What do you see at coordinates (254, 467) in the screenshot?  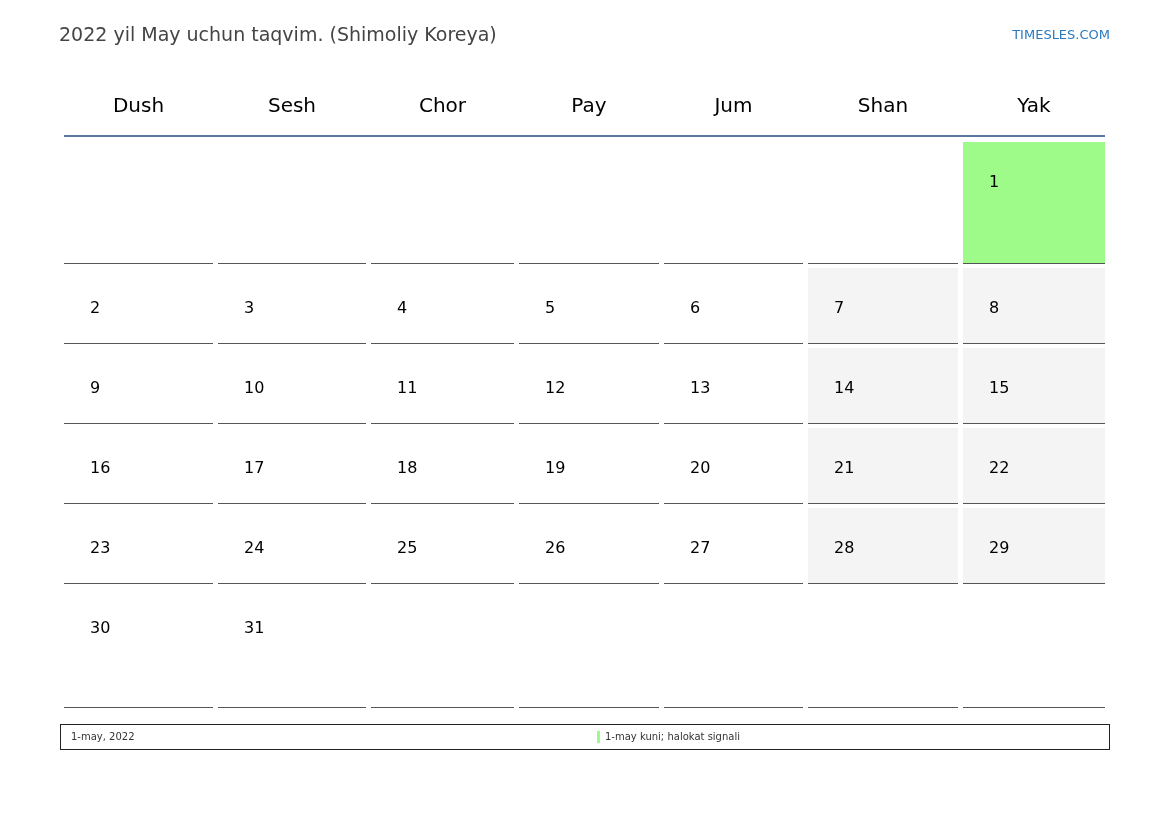 I see `day-number: 17` at bounding box center [254, 467].